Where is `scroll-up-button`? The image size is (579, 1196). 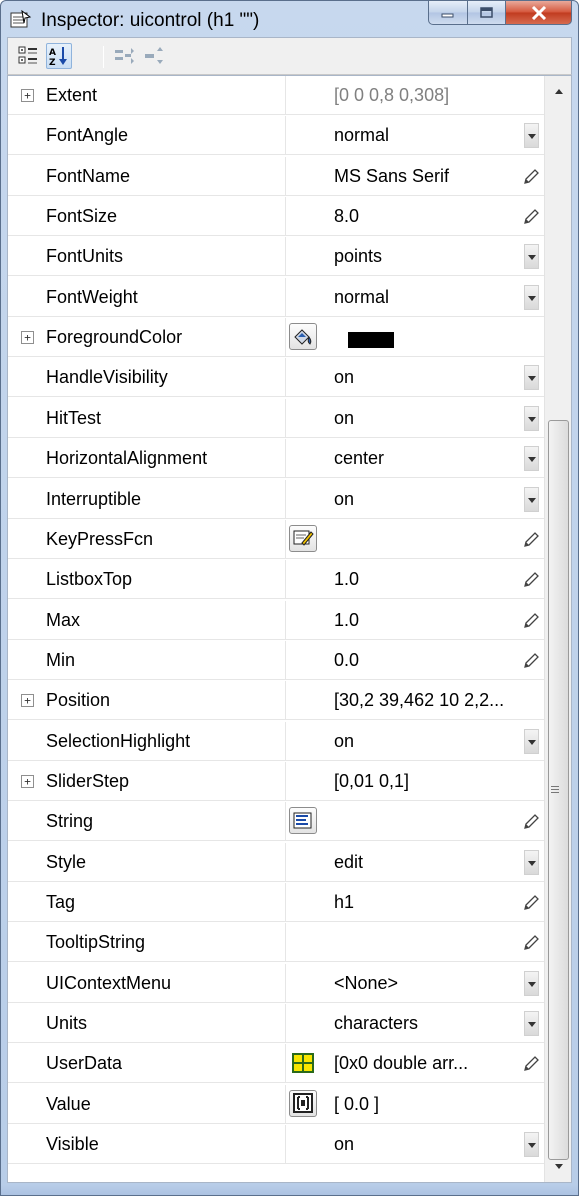 scroll-up-button is located at coordinates (558, 92).